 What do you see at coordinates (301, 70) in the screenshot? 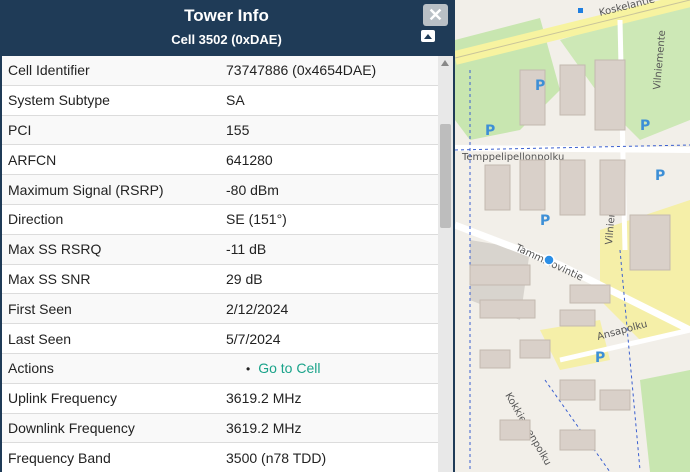
I see `row-value: 73747886 (0x4654DAE)` at bounding box center [301, 70].